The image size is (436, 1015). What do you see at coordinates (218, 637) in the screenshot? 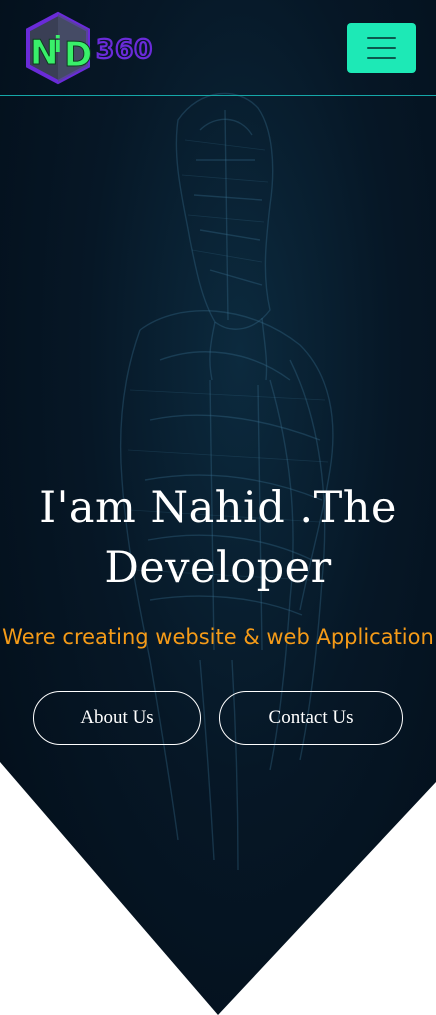
I see `hero-tagline: Were creating website & web Application` at bounding box center [218, 637].